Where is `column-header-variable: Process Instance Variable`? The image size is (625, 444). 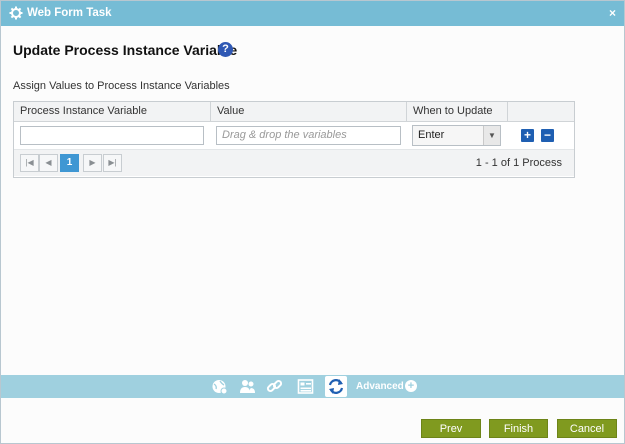 column-header-variable: Process Instance Variable is located at coordinates (112, 111).